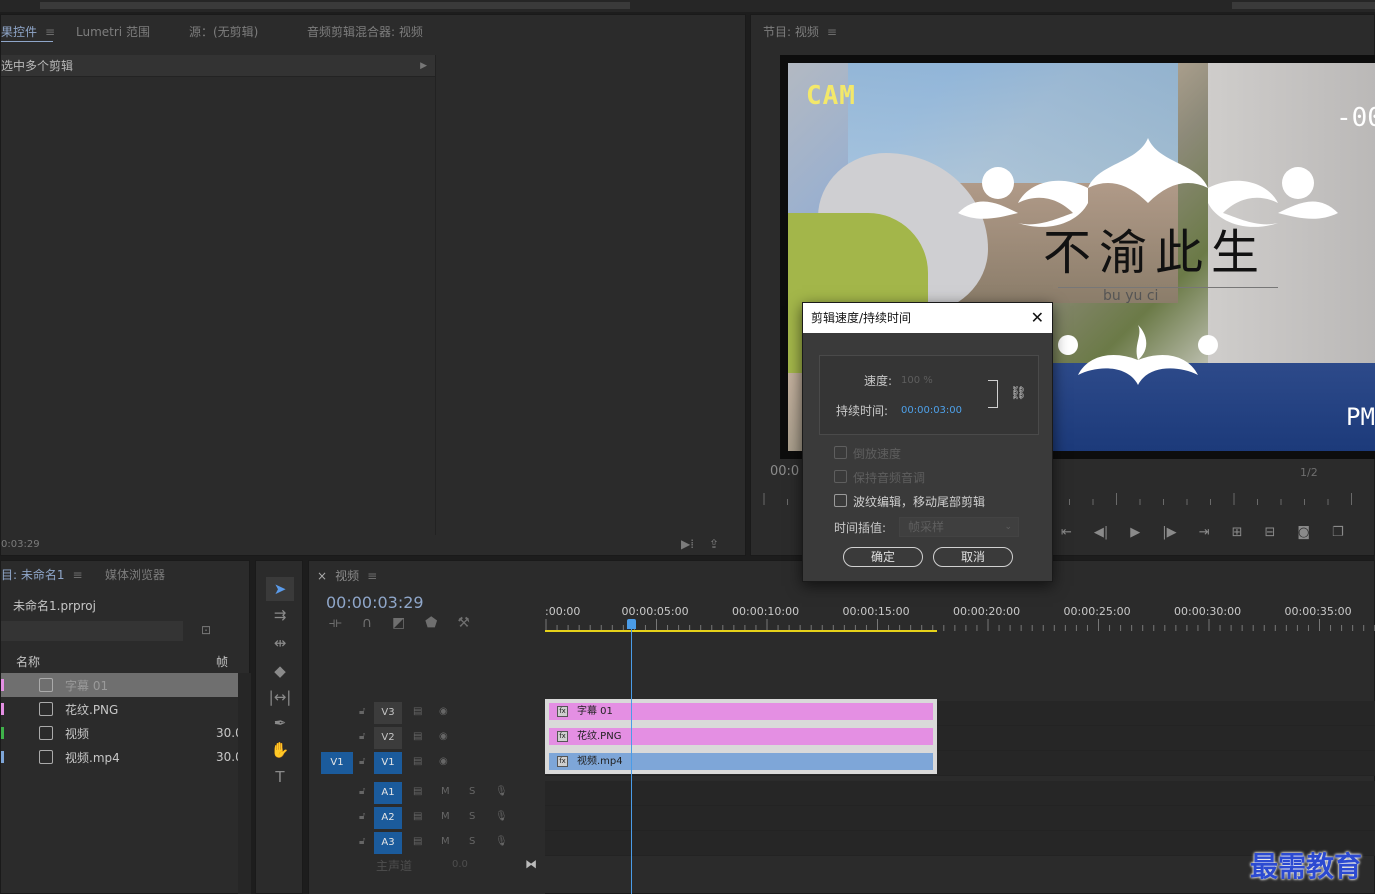  Describe the element at coordinates (388, 843) in the screenshot. I see `track-name: A3` at that location.